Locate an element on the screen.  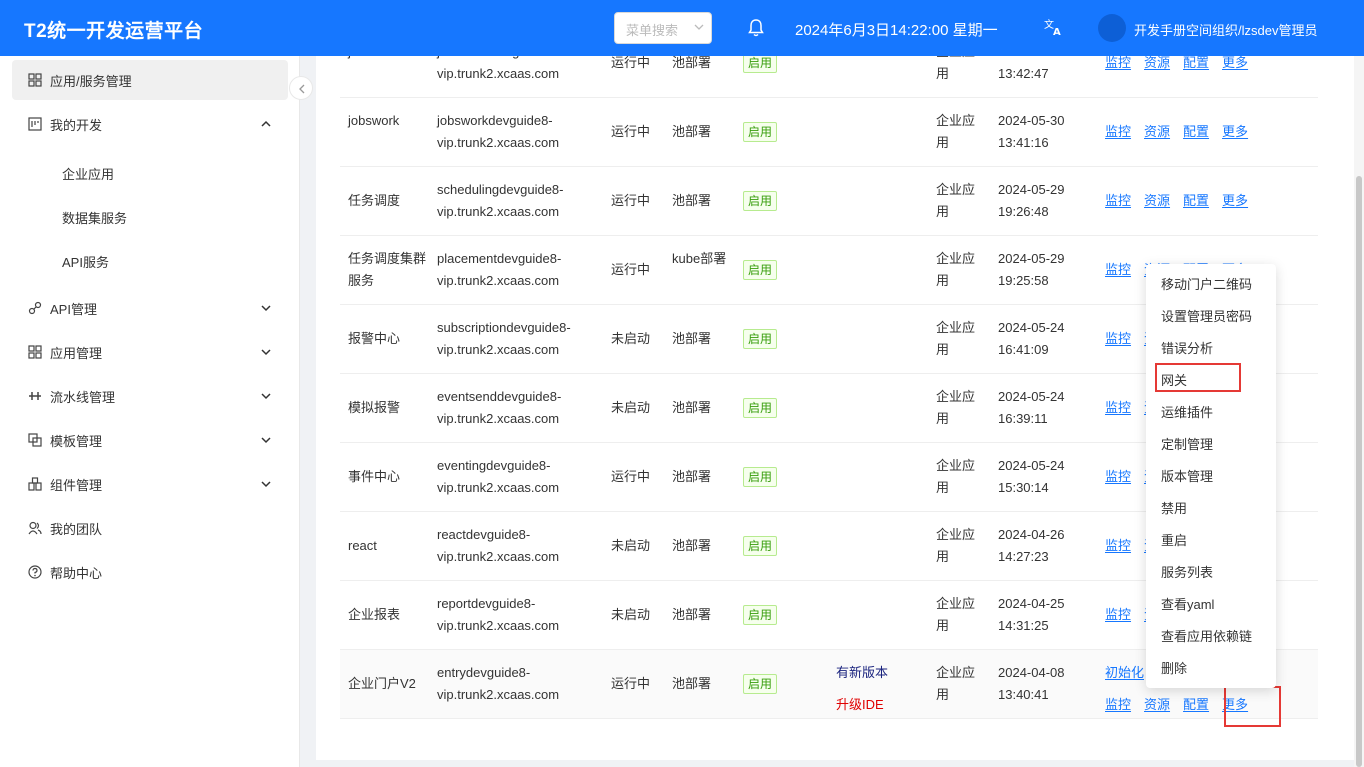
app-host-line1: schedulingdevguide8- is located at coordinates (500, 189).